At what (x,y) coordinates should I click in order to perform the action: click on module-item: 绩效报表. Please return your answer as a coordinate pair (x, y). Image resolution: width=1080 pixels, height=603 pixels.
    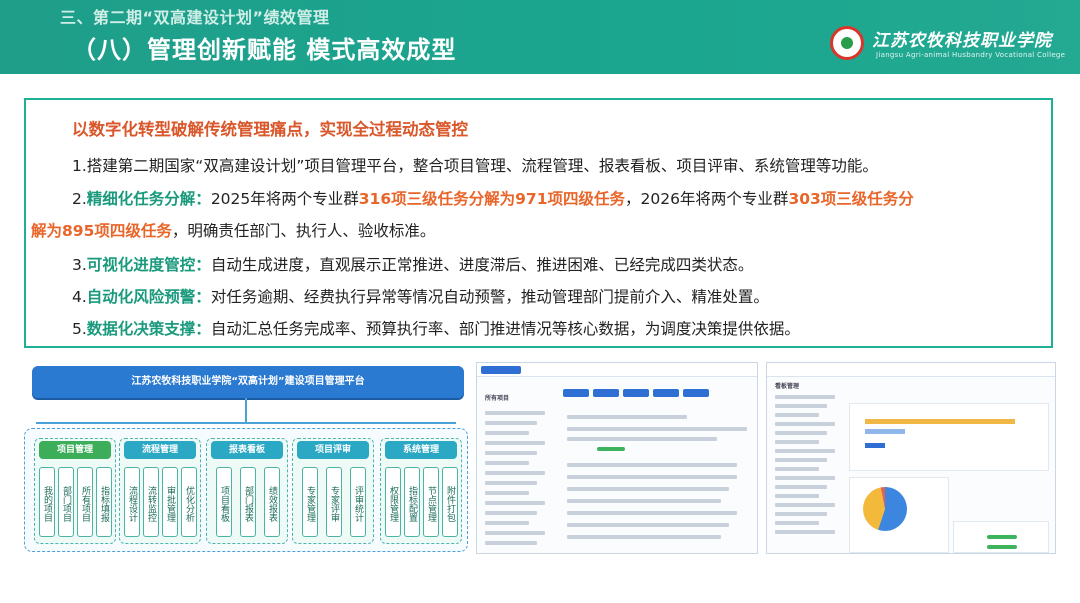
    Looking at the image, I should click on (272, 502).